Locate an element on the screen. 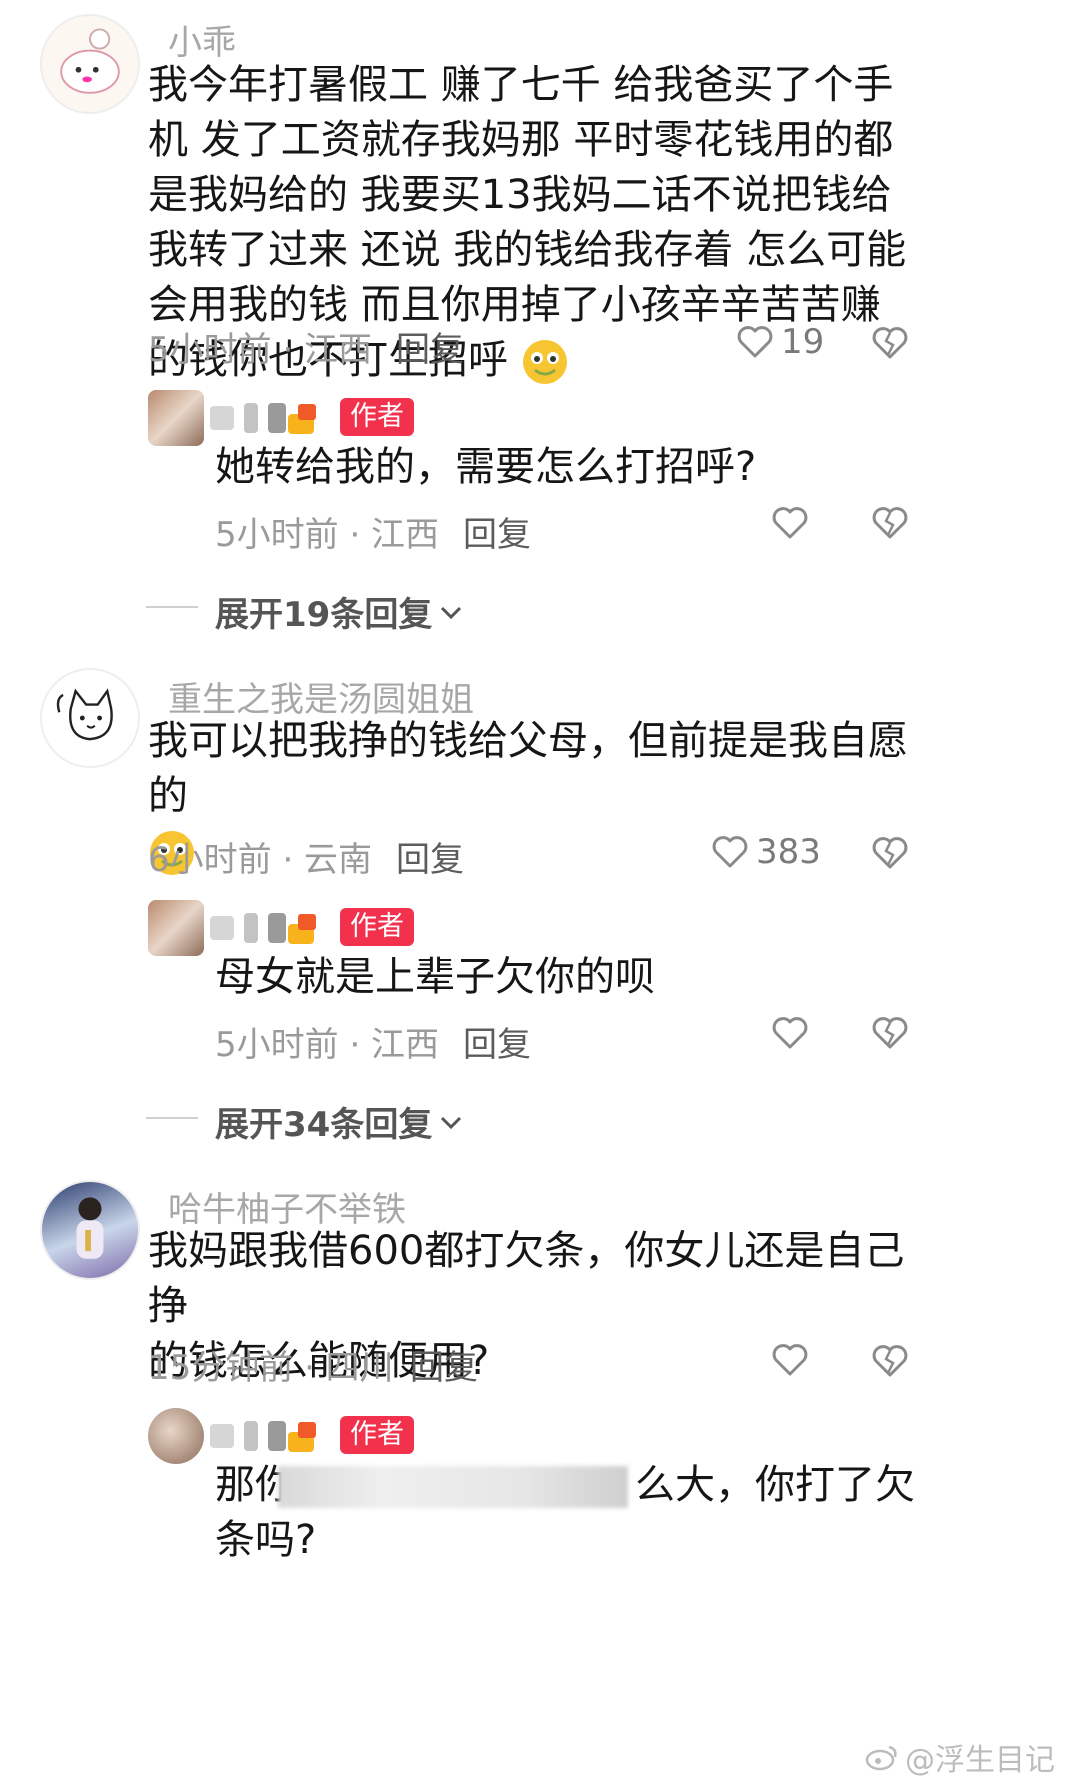 This screenshot has width=1067, height=1787. expand-replies-label: 展开19条回复 is located at coordinates (324, 615).